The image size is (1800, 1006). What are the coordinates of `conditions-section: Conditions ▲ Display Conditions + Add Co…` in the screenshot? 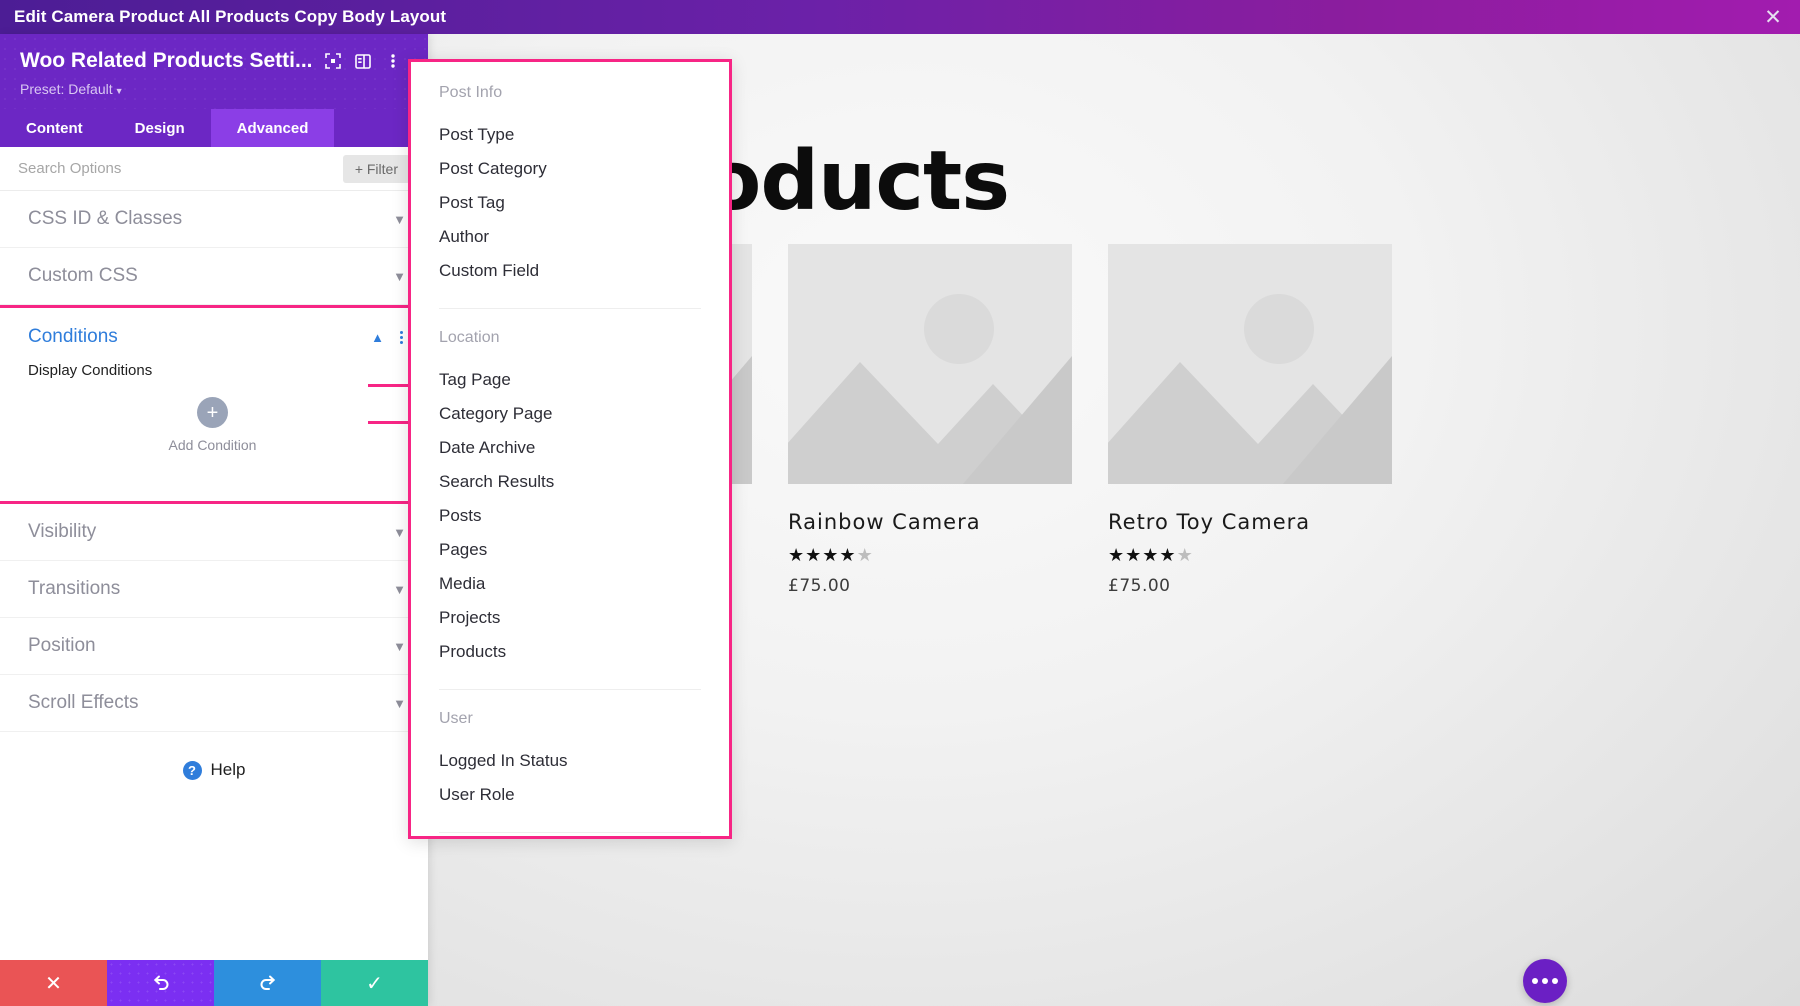 It's located at (214, 404).